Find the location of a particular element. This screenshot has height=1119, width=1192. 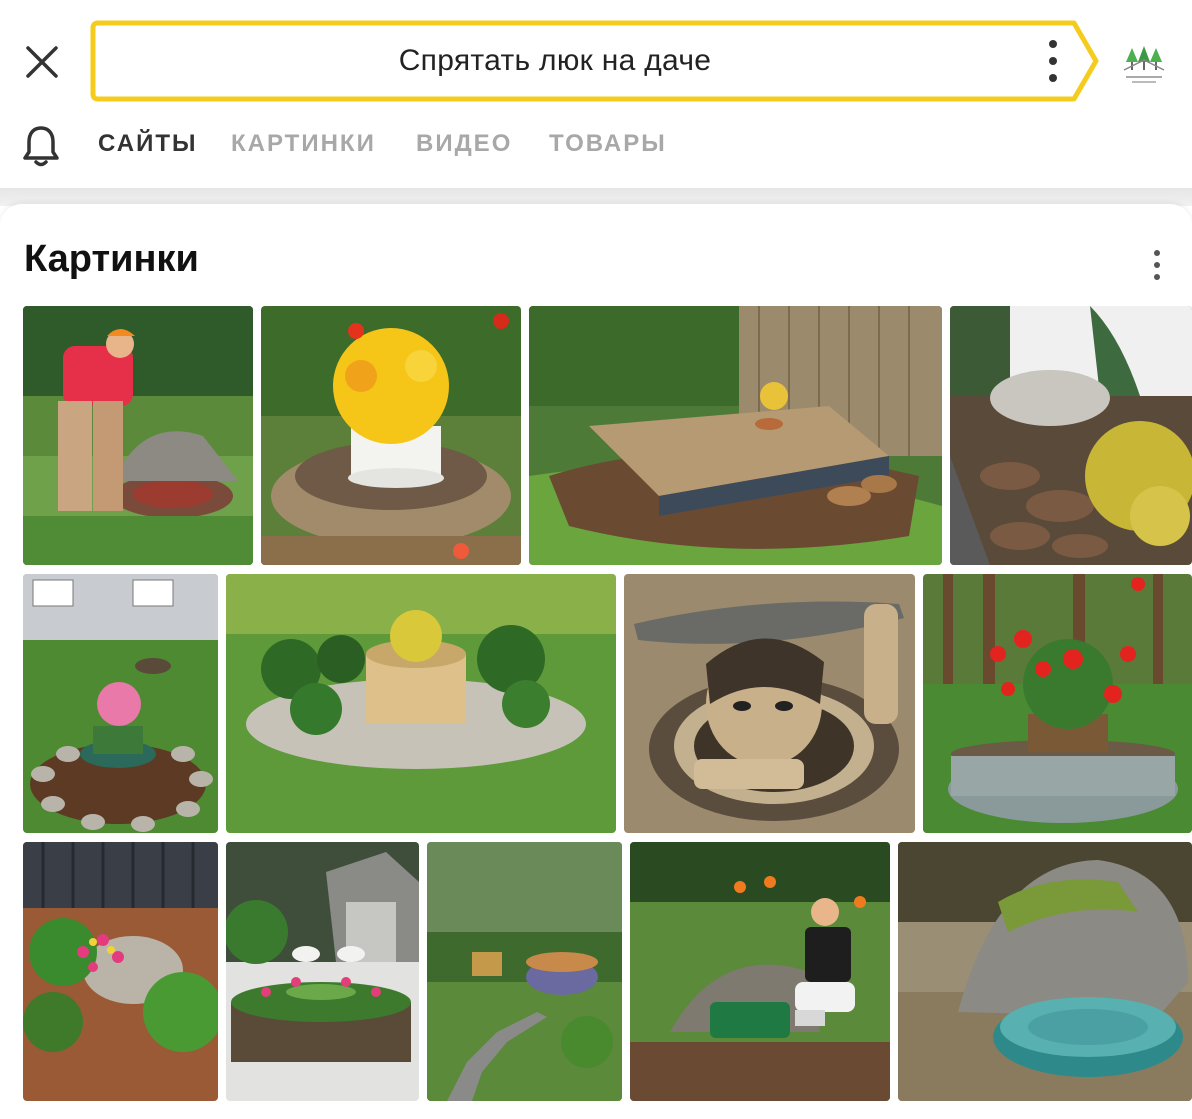

tab-sites: САЙТЫ is located at coordinates (147, 144).